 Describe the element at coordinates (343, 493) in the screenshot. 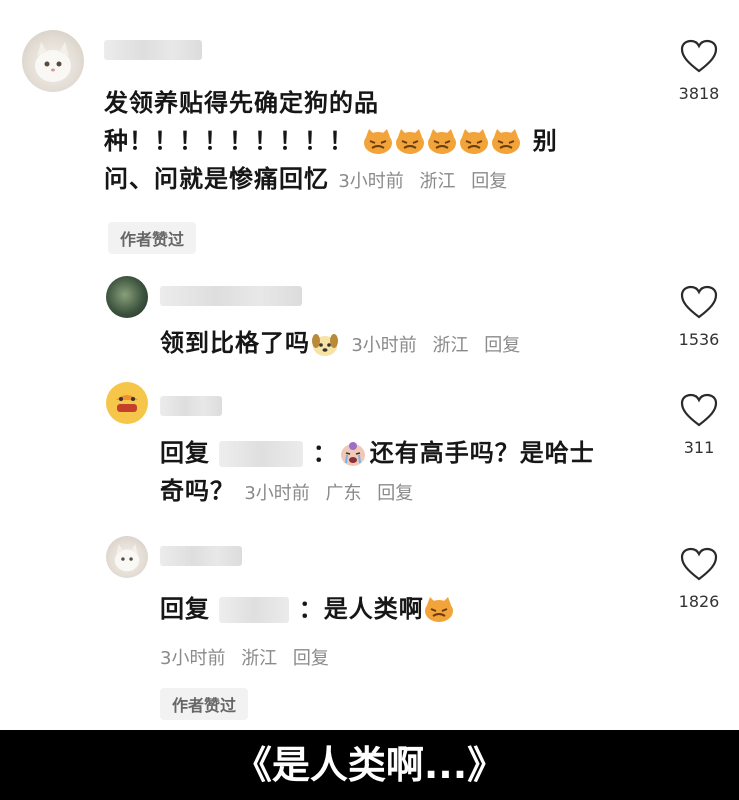

I see `location: 广东` at that location.